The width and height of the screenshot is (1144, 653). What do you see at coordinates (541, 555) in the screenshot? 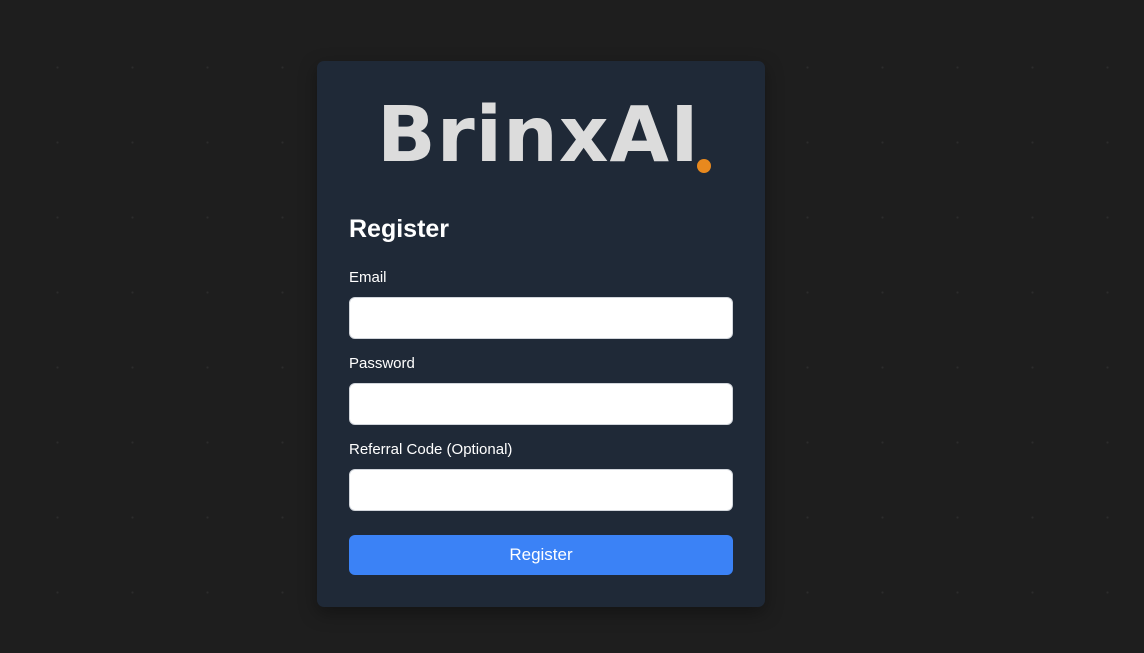
I see `register-button: Register` at bounding box center [541, 555].